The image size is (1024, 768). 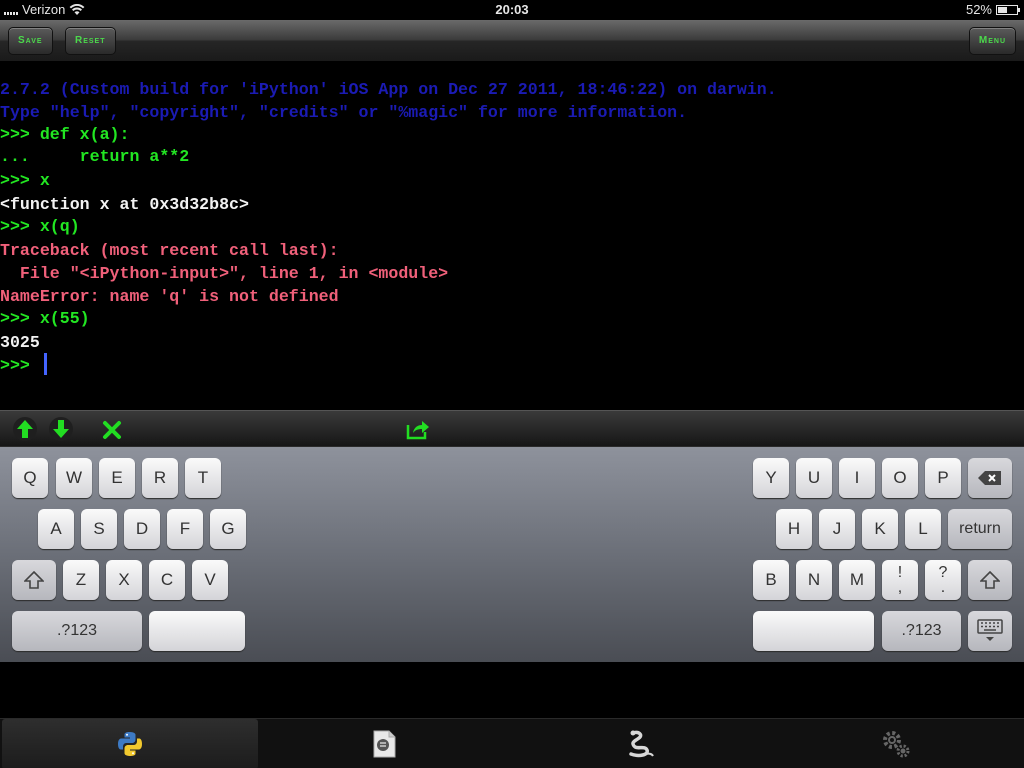 I want to click on settings-icon, so click(x=896, y=744).